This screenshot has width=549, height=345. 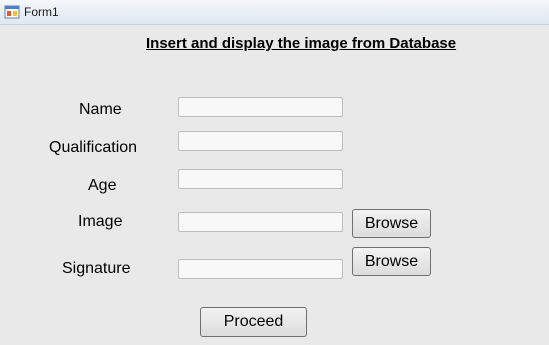 I want to click on qualification-input, so click(x=260, y=141).